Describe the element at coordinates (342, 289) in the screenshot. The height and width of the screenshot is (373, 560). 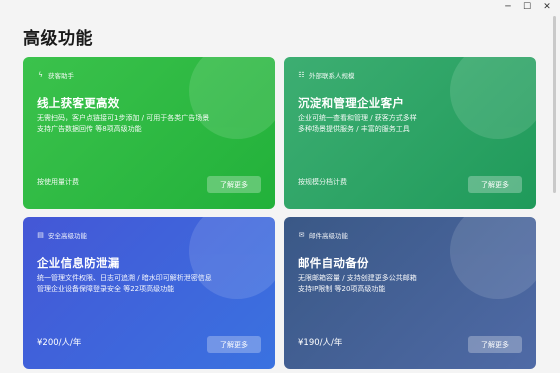
I see `desc-line: 支持IP限制 等20项高级功能` at that location.